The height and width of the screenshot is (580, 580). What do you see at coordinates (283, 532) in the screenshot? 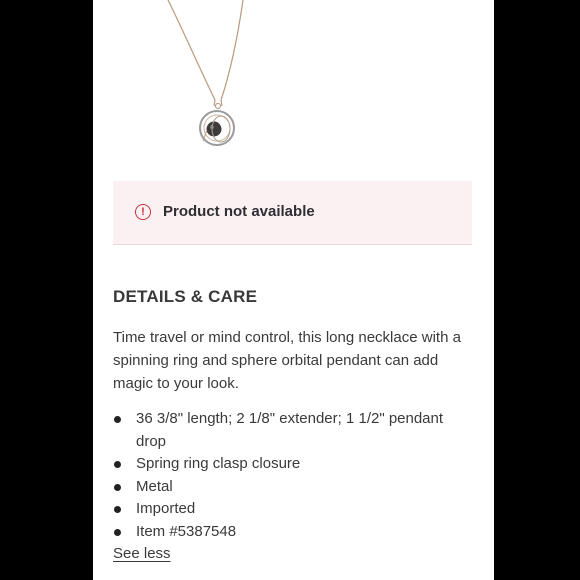
I see `list-item: Item #5387548` at bounding box center [283, 532].